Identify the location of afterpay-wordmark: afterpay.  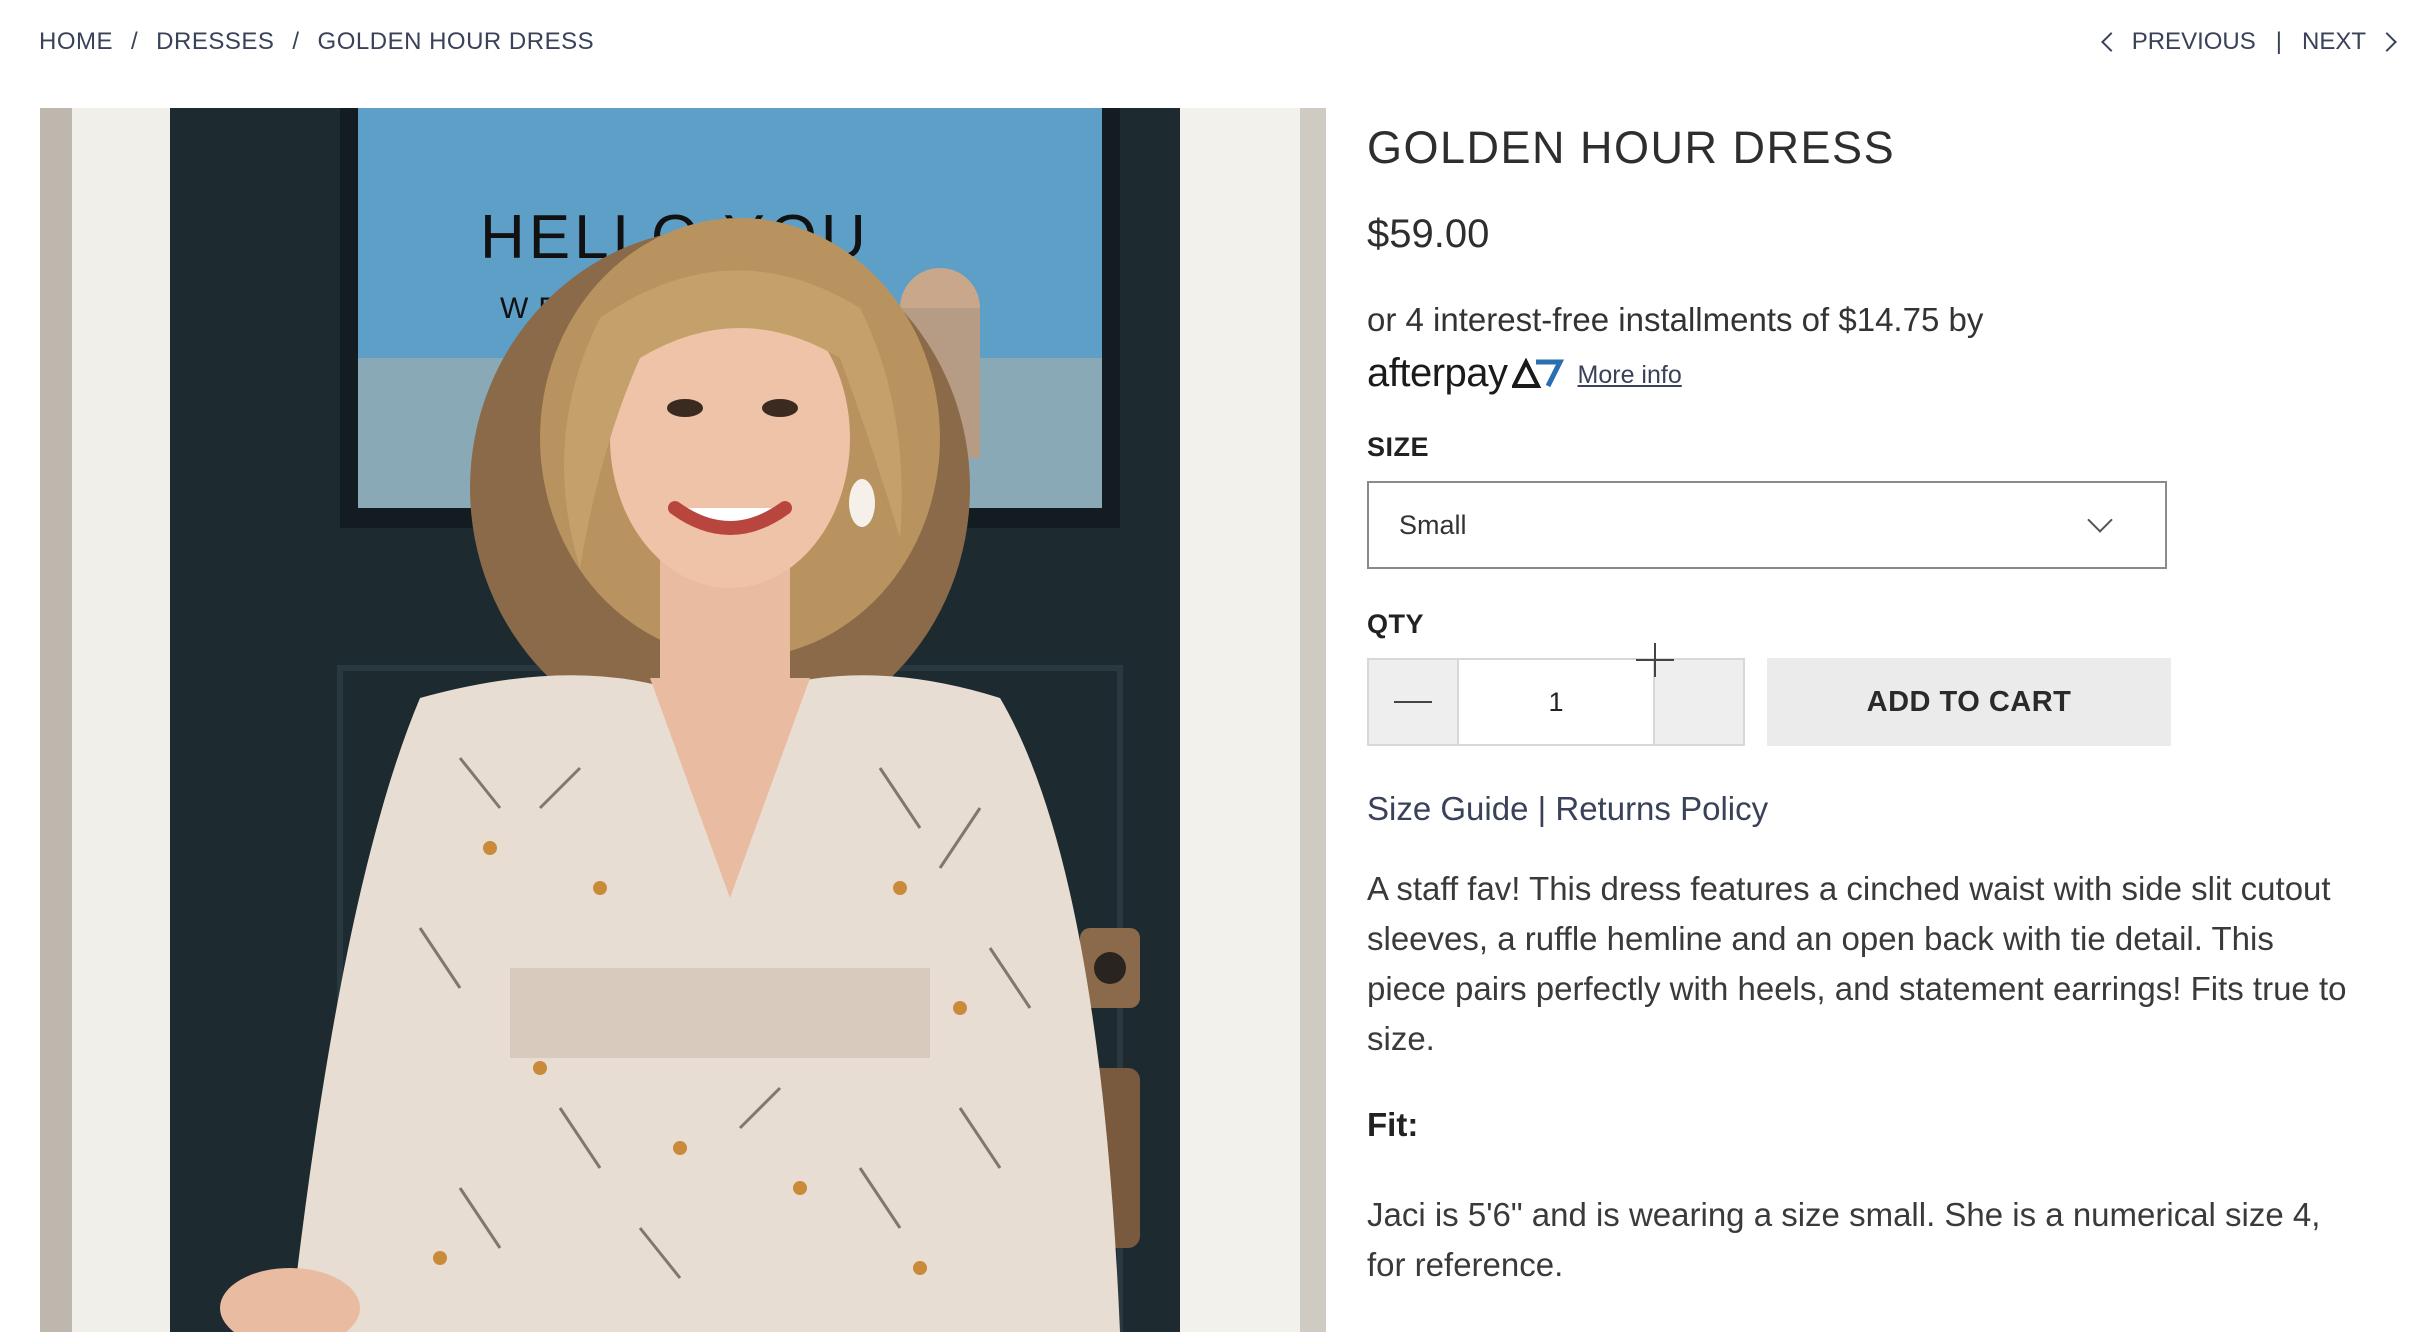
(1437, 373).